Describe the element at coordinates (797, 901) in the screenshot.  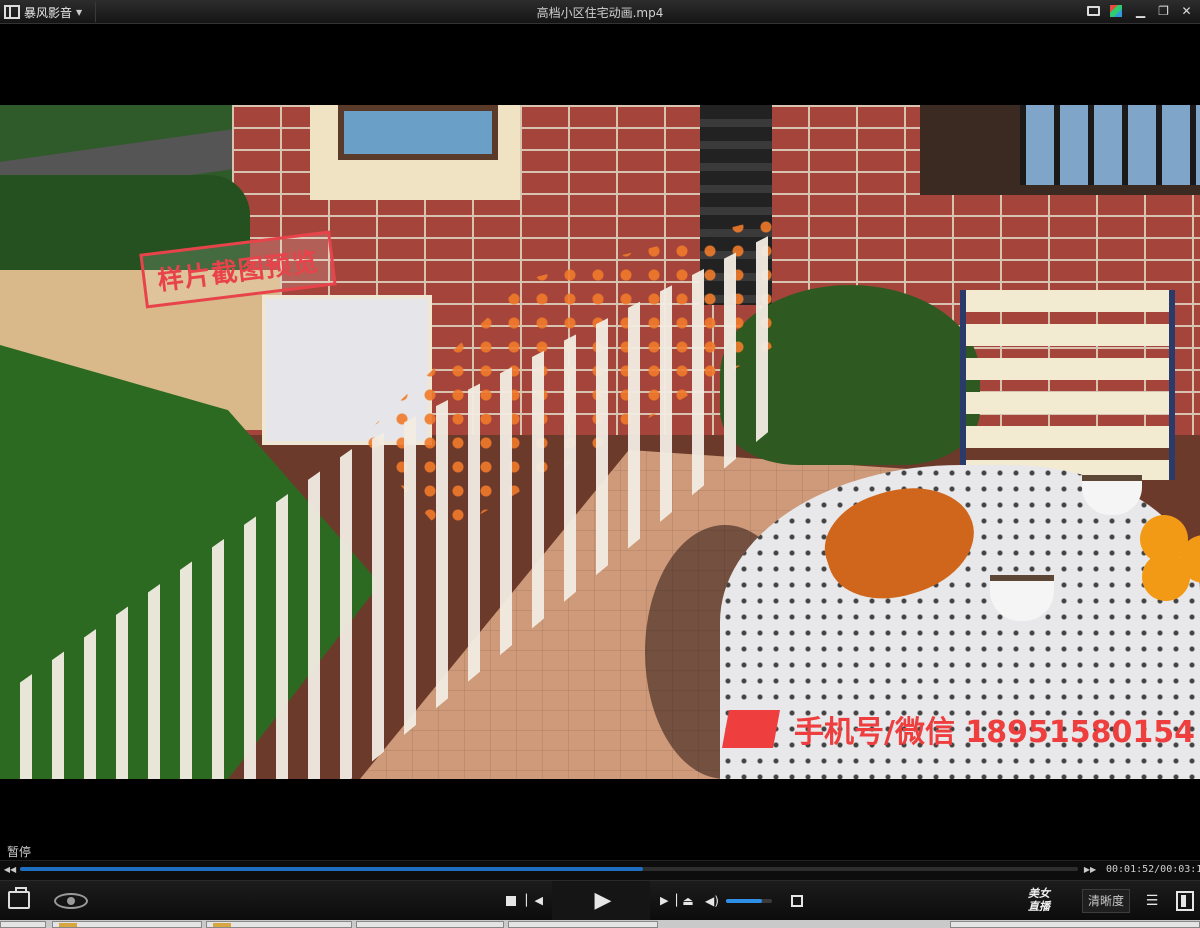
I see `fullscreen-icon` at that location.